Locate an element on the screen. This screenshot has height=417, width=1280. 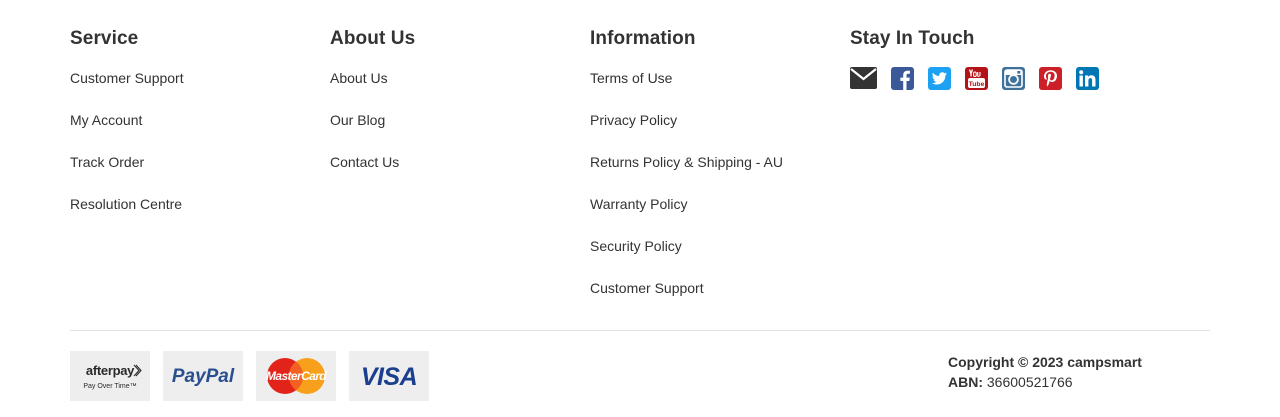
afterpay-logo-icon: afterpay Pay Over Time™ is located at coordinates (112, 376).